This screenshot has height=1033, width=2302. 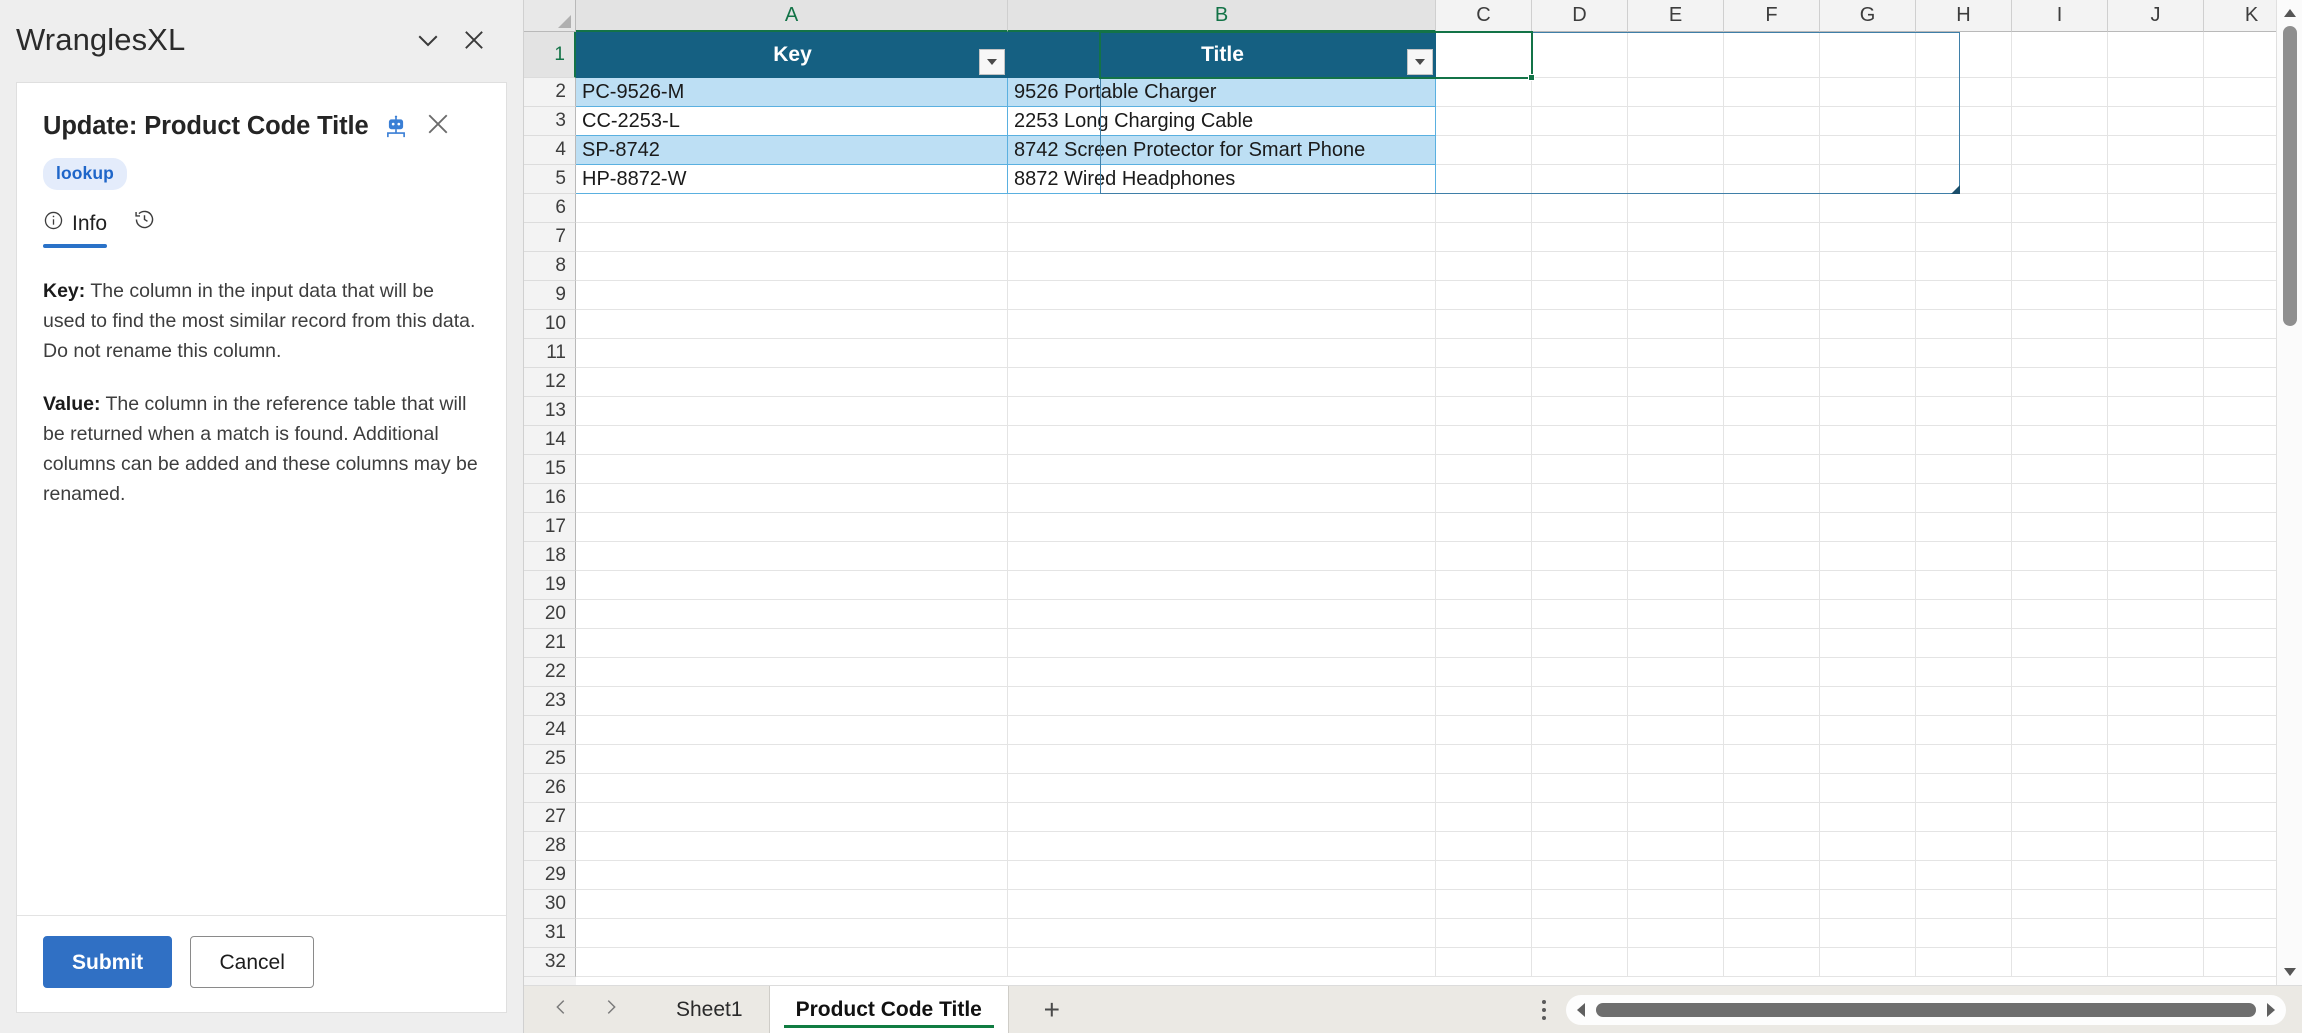 I want to click on select-all-corner, so click(x=550, y=16).